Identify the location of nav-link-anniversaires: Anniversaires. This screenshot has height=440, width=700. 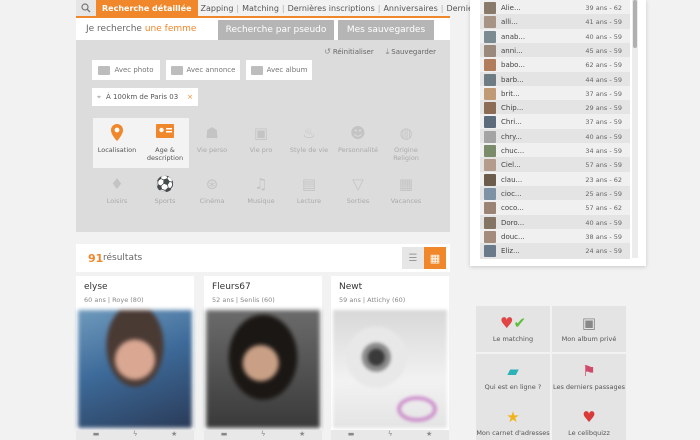
(410, 8).